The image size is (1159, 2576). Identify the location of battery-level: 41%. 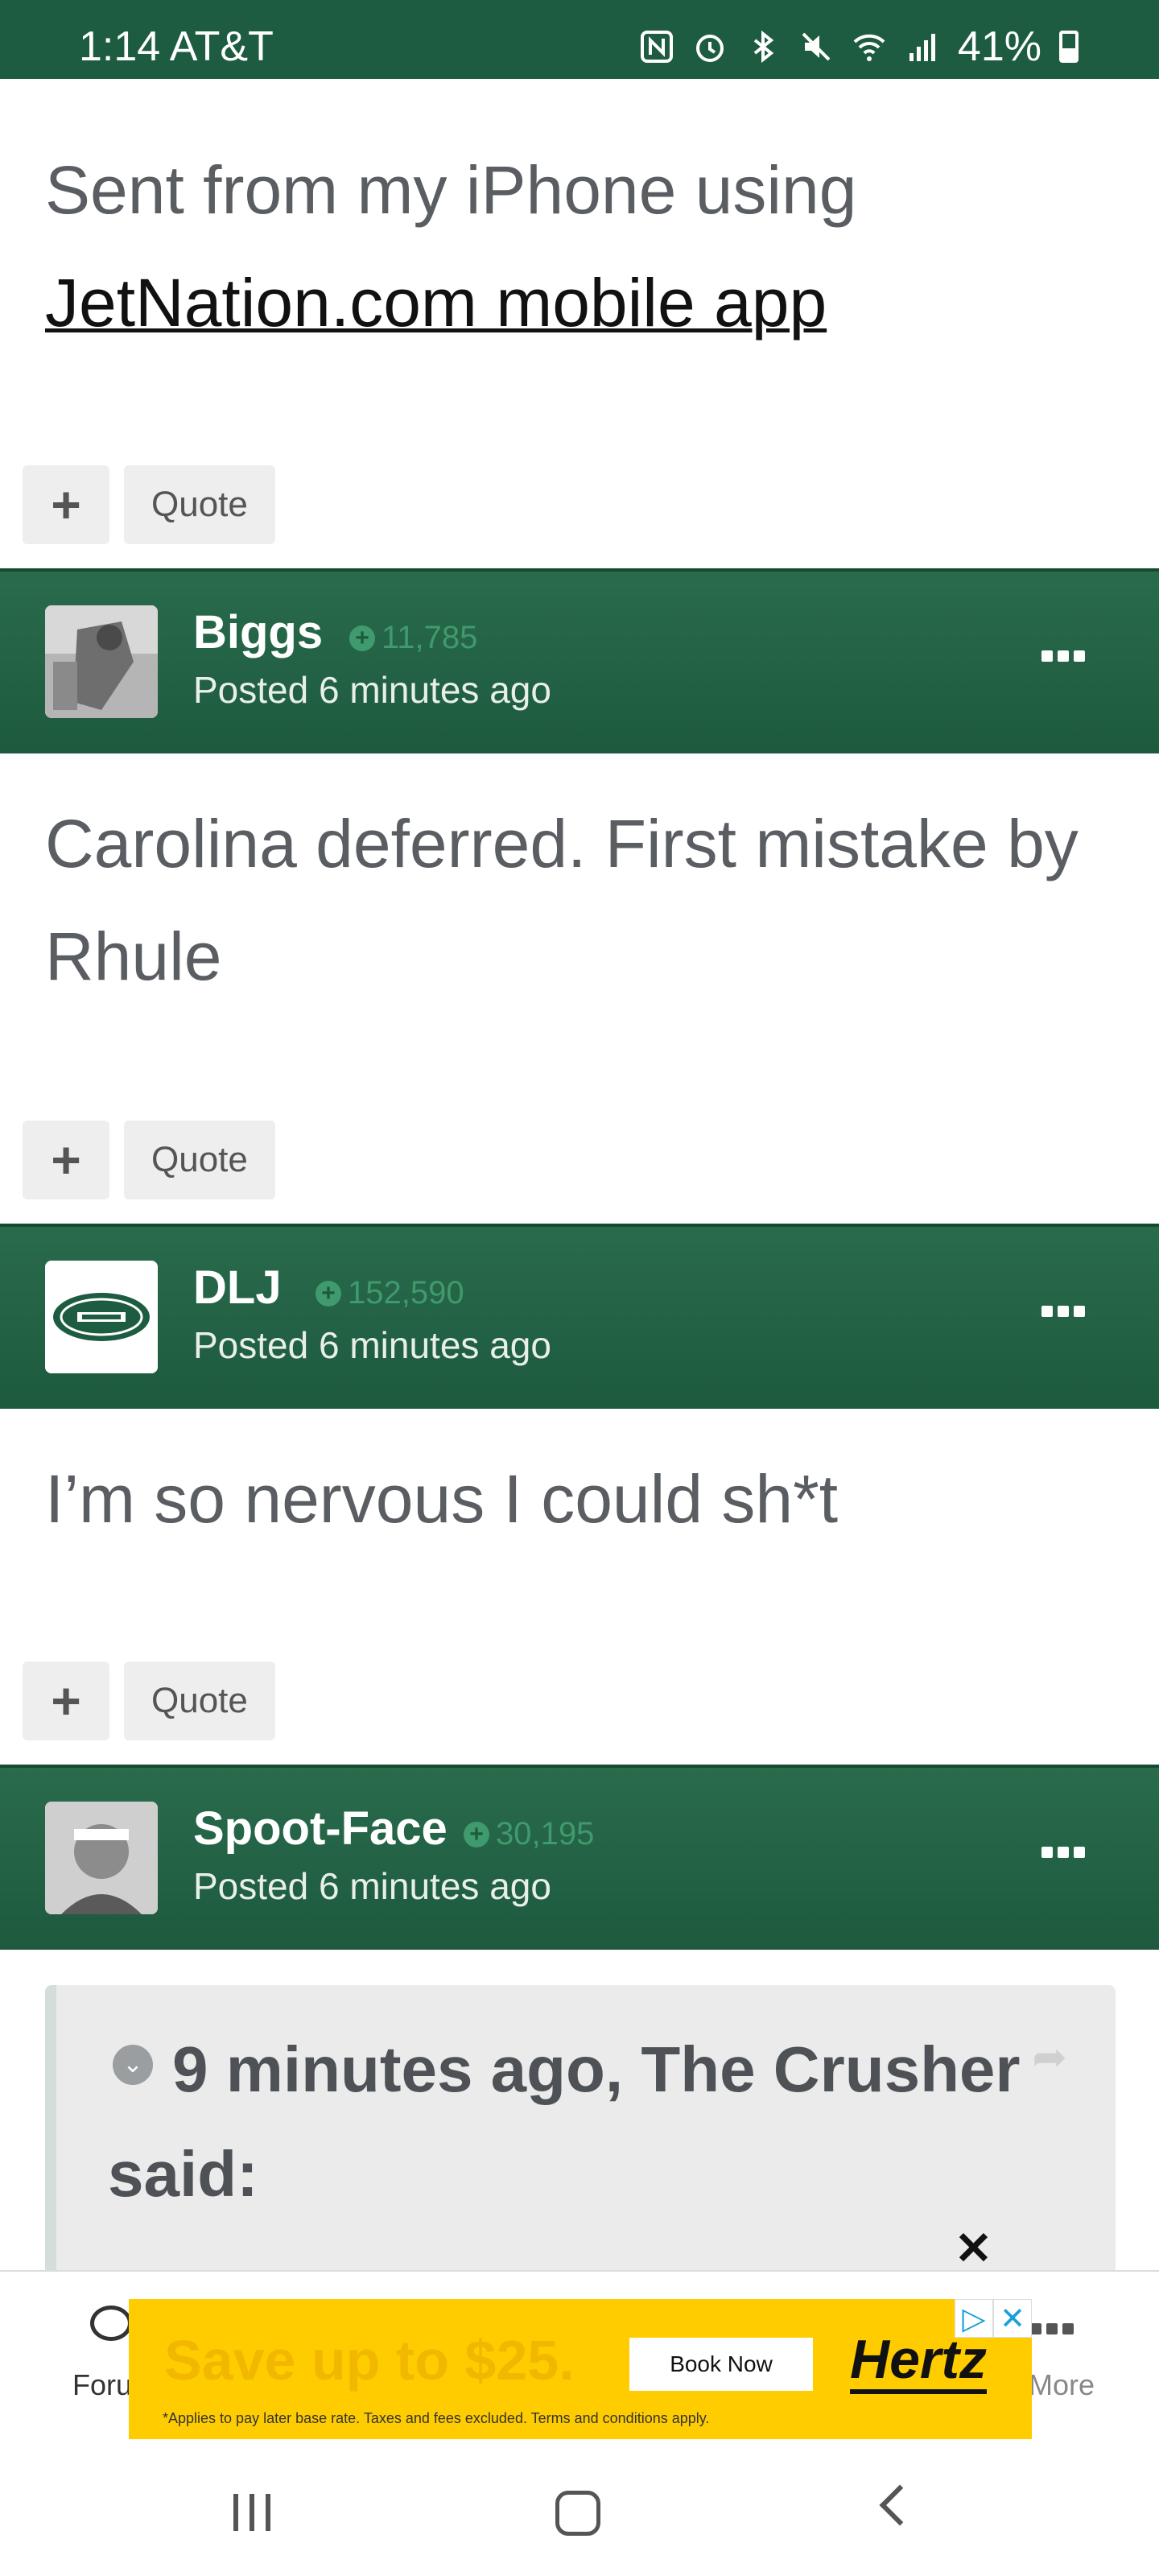
(999, 46).